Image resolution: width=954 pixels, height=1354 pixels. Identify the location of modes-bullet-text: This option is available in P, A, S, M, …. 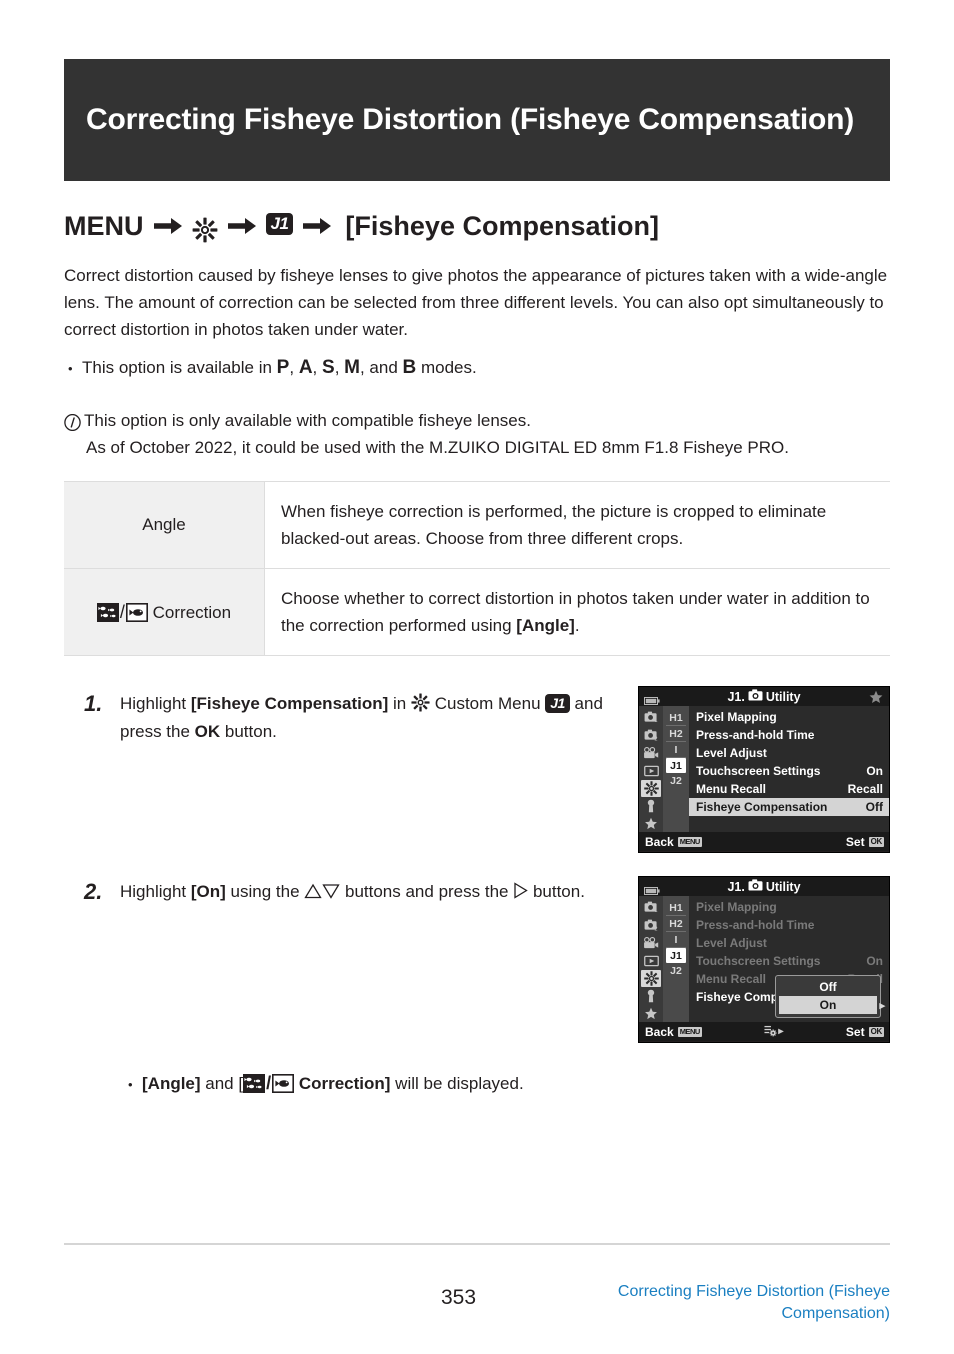
(279, 367).